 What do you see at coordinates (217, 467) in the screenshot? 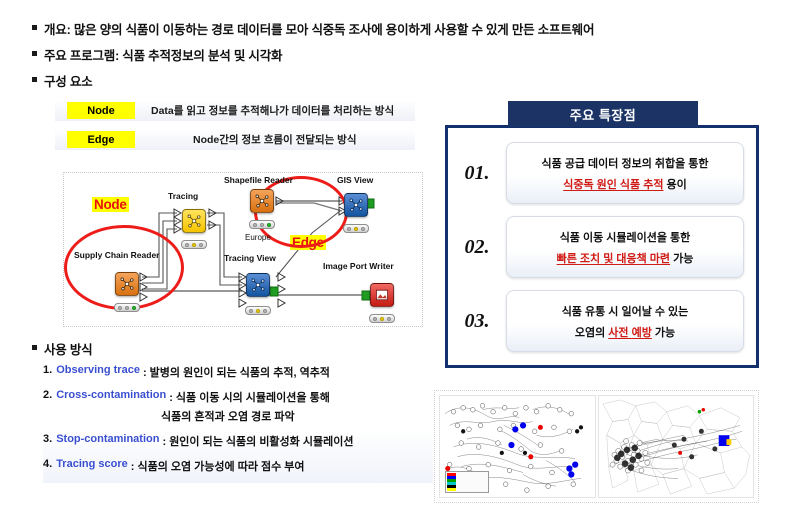
I see `usage-description: : 식품의 오염 가능성에 따라 점수 부여` at bounding box center [217, 467].